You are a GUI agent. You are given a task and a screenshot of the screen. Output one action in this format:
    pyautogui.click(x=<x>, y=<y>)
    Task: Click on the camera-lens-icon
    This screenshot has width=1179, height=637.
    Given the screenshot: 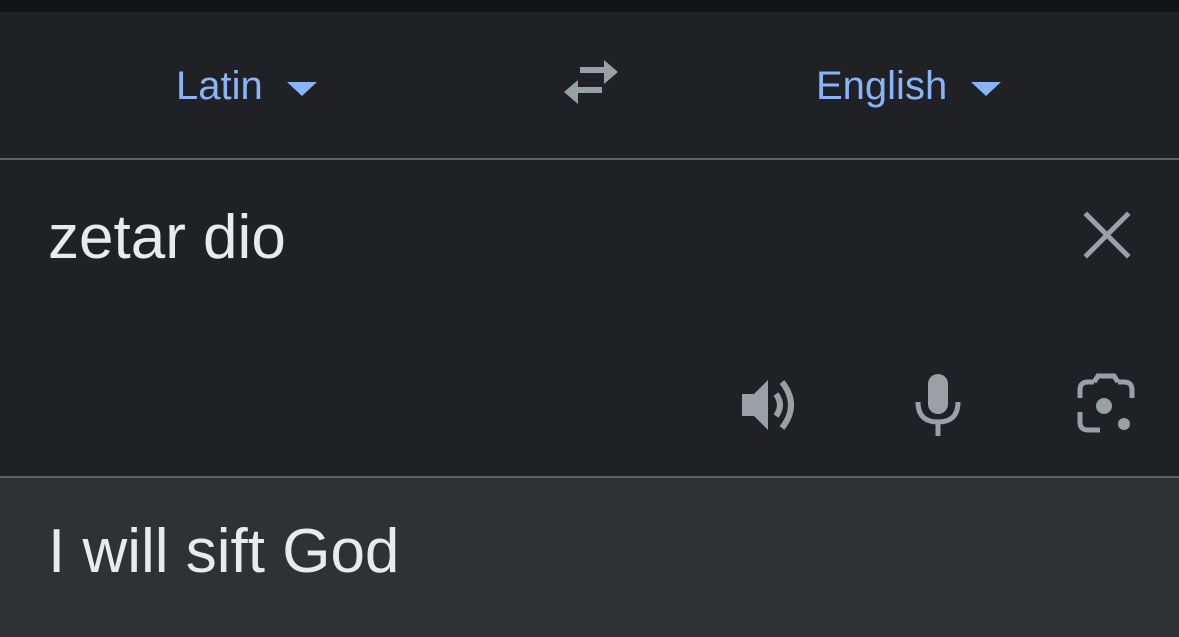 What is the action you would take?
    pyautogui.click(x=1106, y=403)
    